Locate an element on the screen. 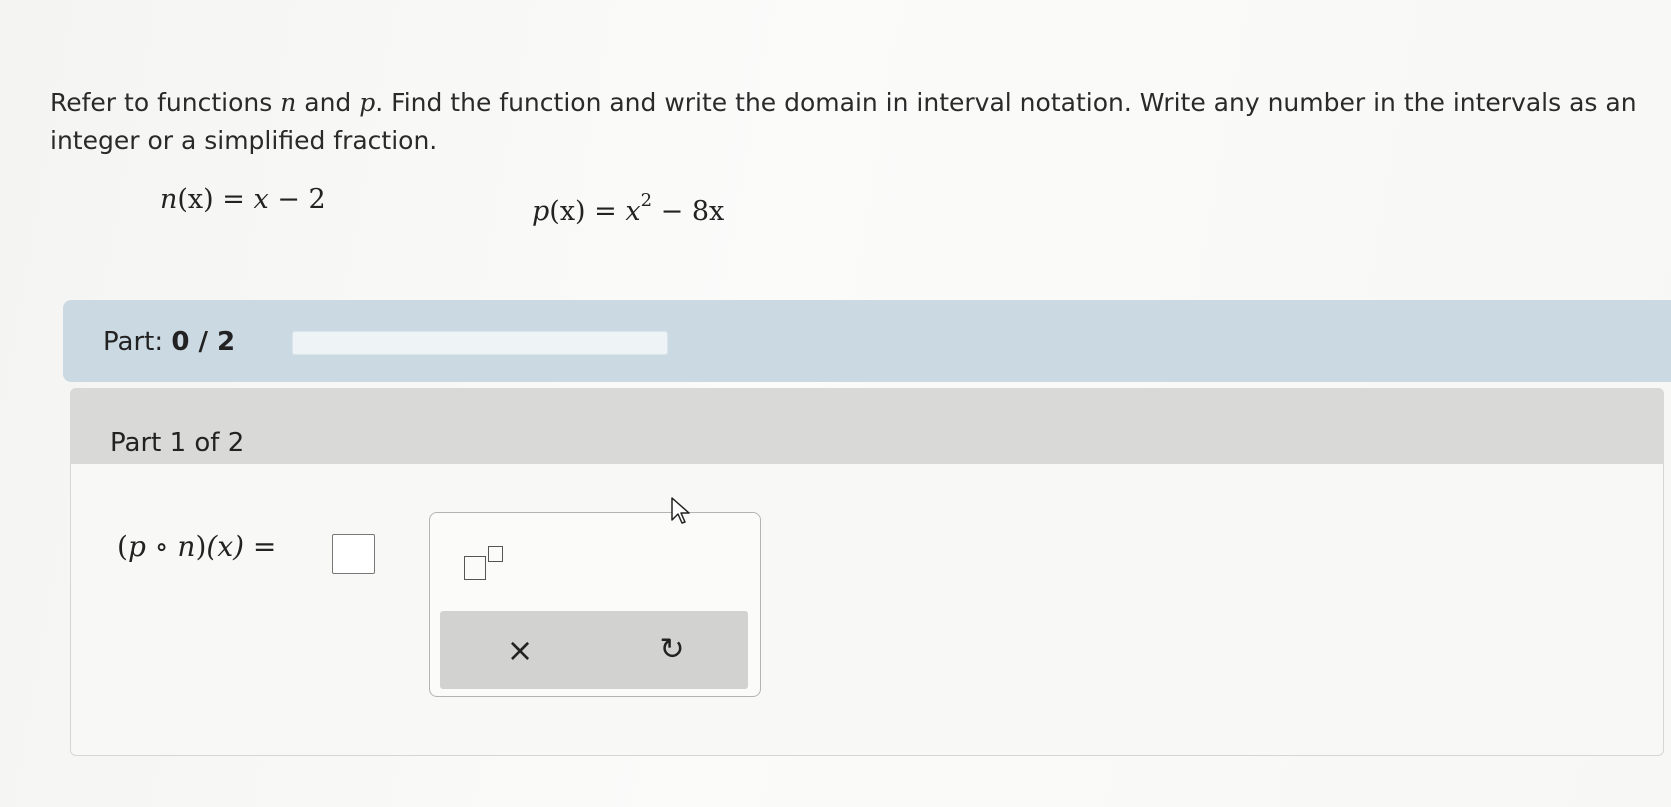  part-title: Part 1 of 2 is located at coordinates (177, 443).